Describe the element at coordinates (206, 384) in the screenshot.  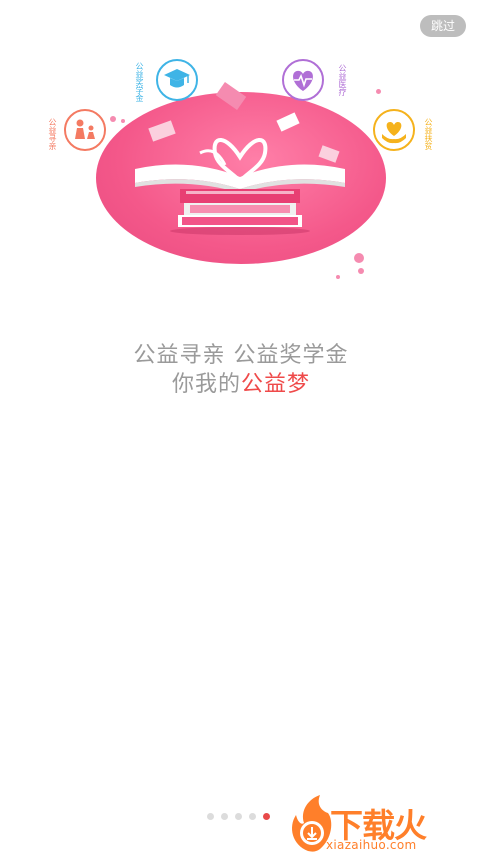
I see `slogan-prefix: 你我的` at that location.